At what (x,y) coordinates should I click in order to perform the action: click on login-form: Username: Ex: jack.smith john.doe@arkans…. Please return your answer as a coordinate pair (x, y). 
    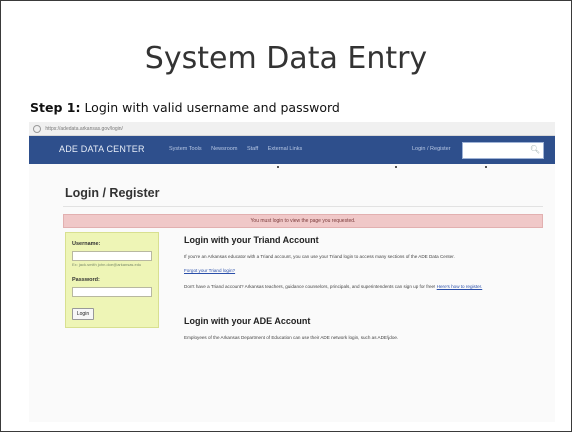
    Looking at the image, I should click on (112, 280).